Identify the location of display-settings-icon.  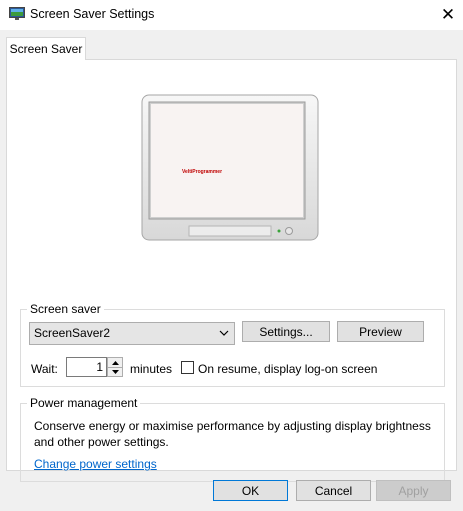
(17, 13).